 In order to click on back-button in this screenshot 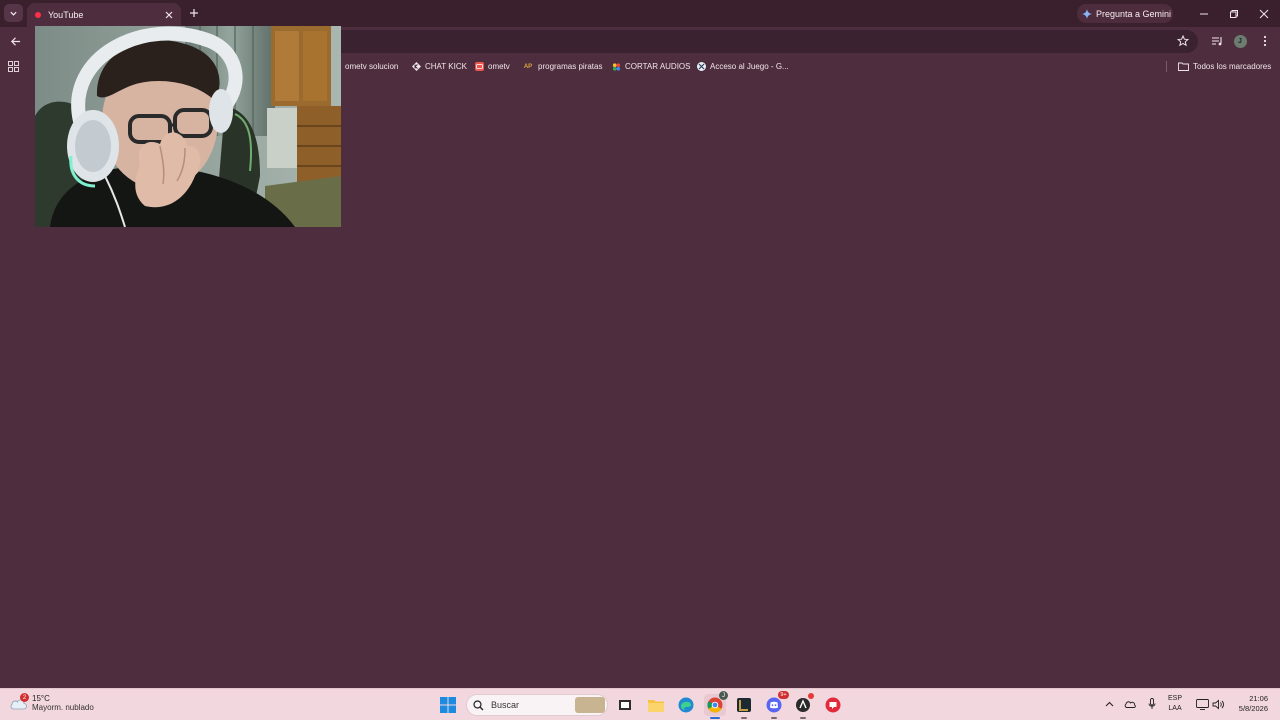, I will do `click(15, 41)`.